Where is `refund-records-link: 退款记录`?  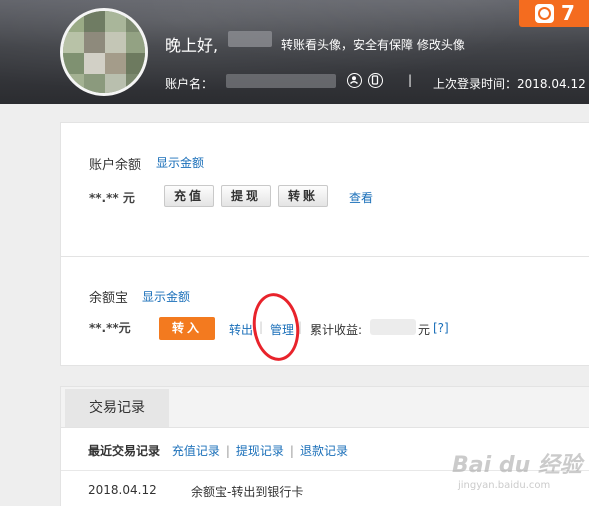 refund-records-link: 退款记录 is located at coordinates (324, 451).